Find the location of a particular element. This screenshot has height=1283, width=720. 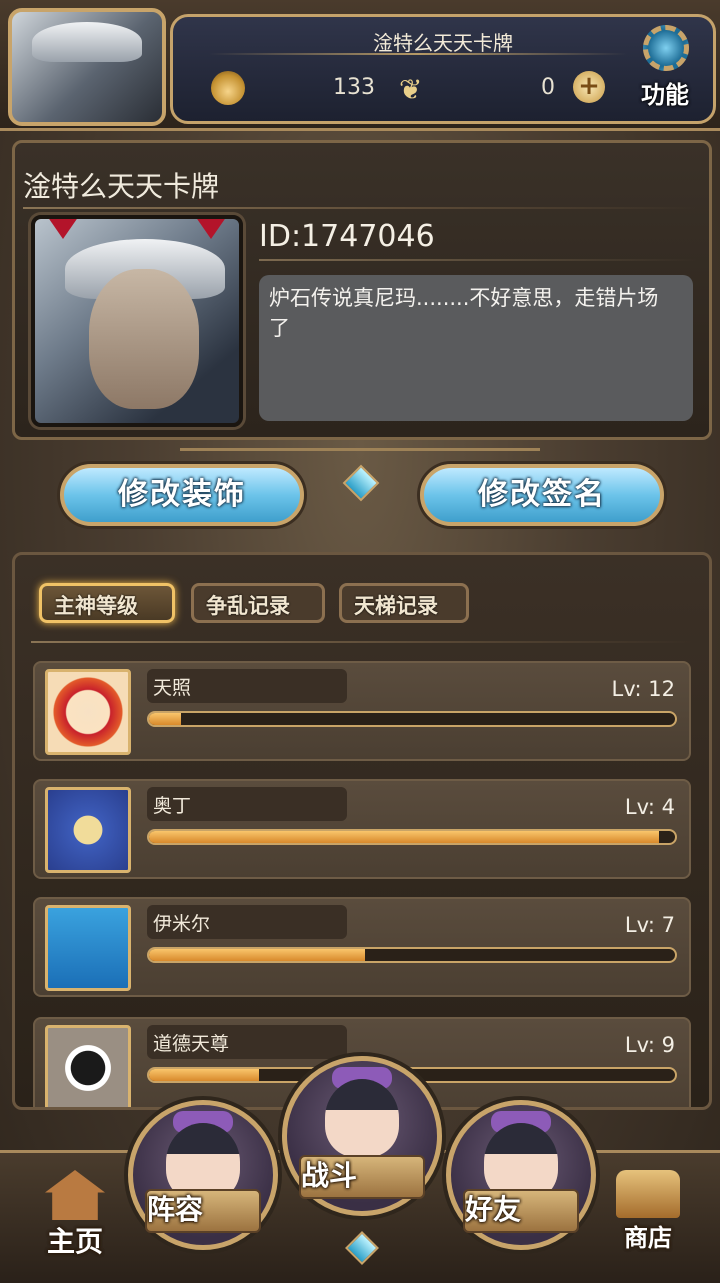

edit-signature-button: 修改签名 is located at coordinates (542, 495).